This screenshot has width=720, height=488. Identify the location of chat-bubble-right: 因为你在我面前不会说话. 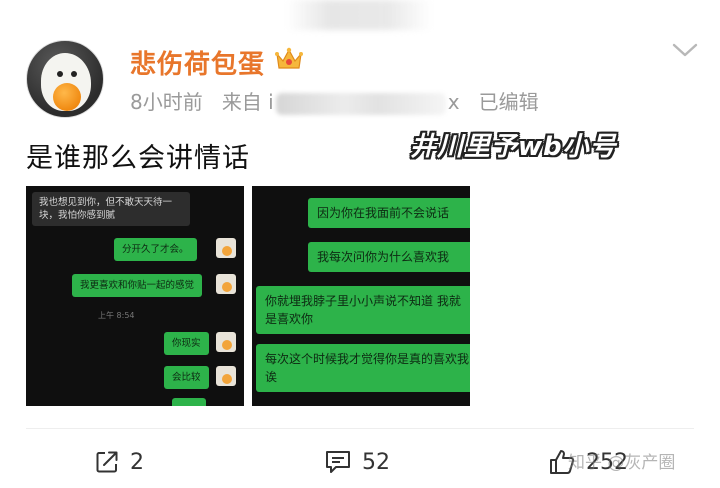
(389, 213).